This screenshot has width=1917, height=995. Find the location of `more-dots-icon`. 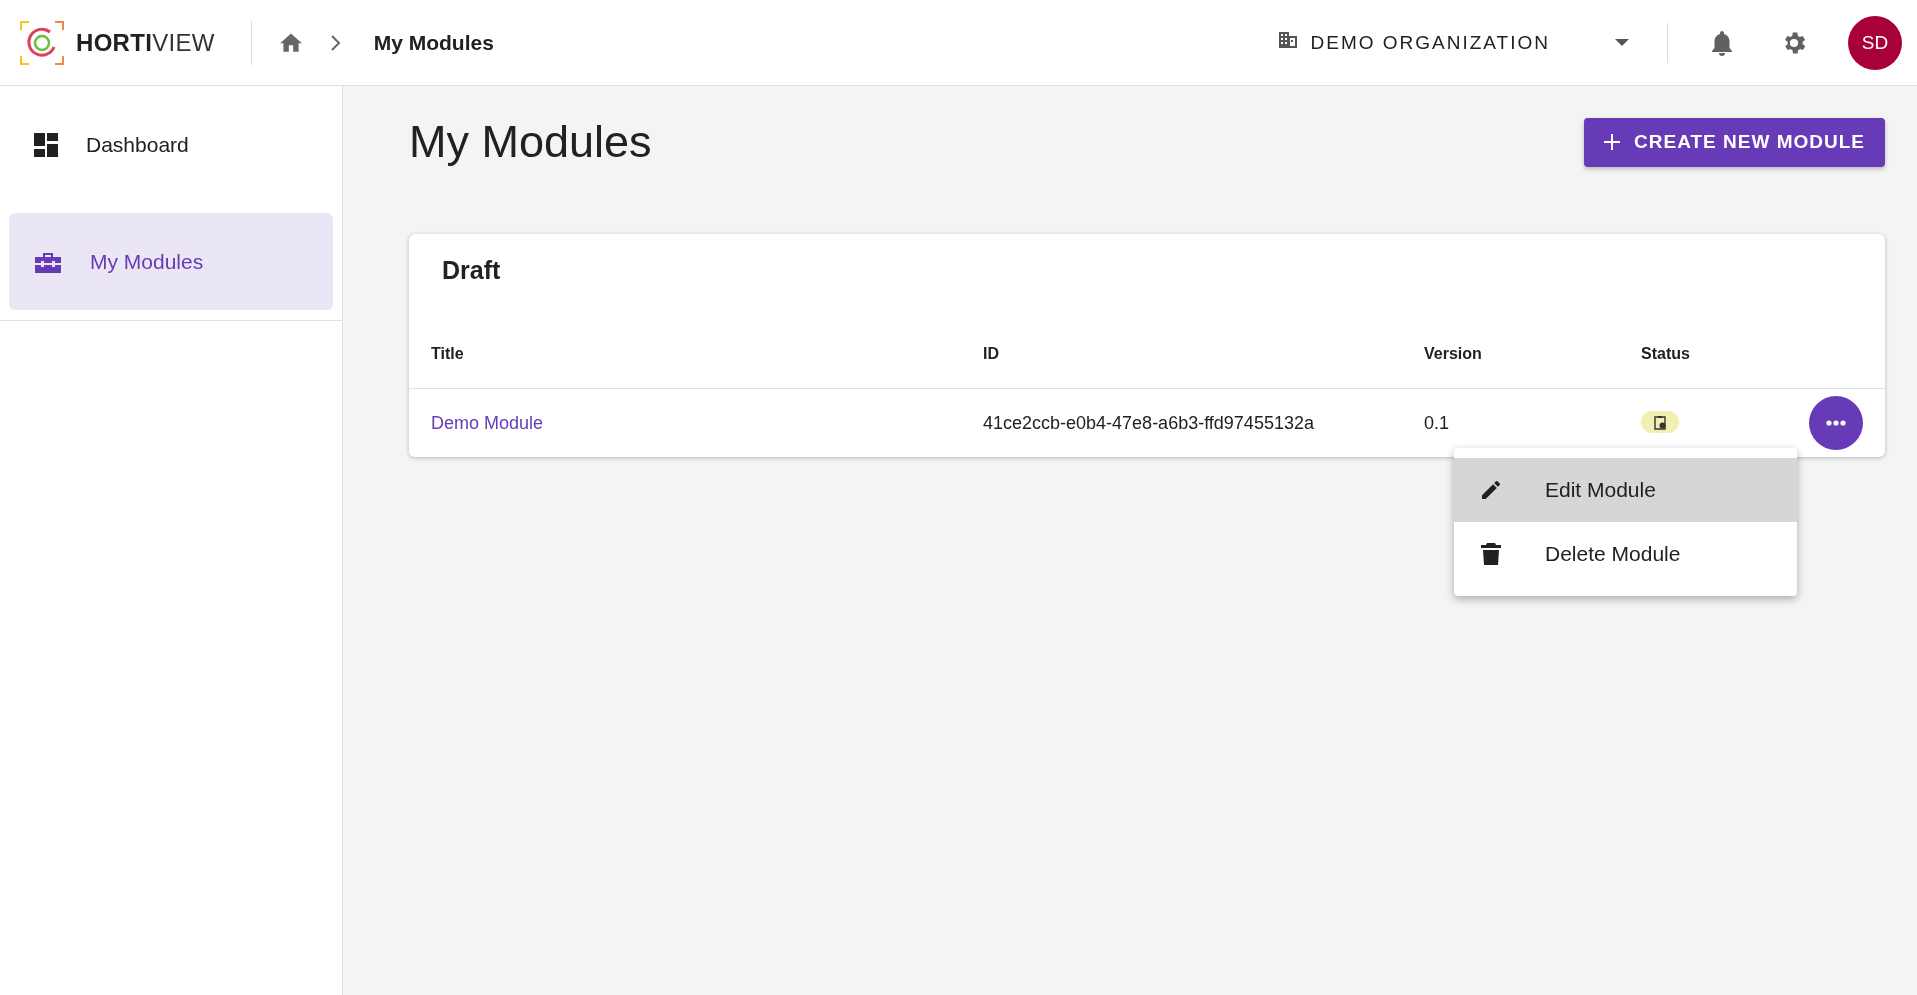

more-dots-icon is located at coordinates (1836, 423).